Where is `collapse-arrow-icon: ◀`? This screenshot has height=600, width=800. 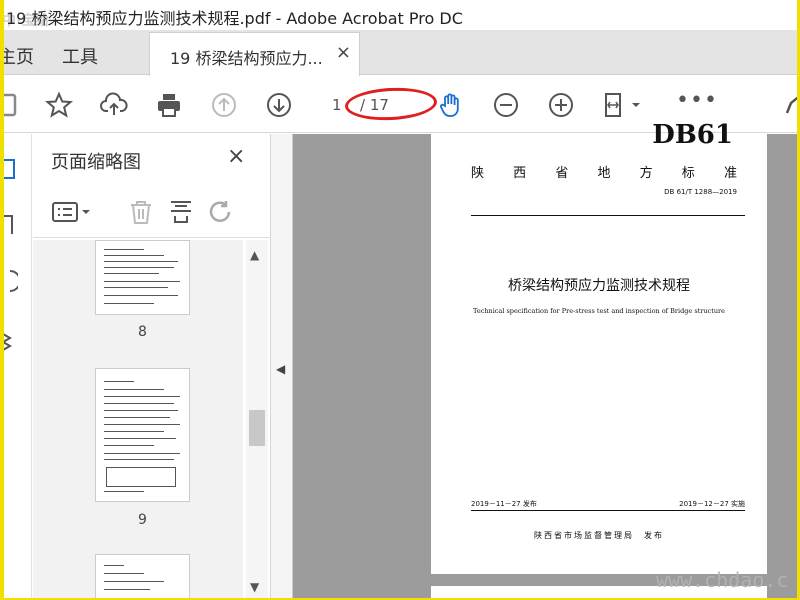
collapse-arrow-icon: ◀ is located at coordinates (280, 369).